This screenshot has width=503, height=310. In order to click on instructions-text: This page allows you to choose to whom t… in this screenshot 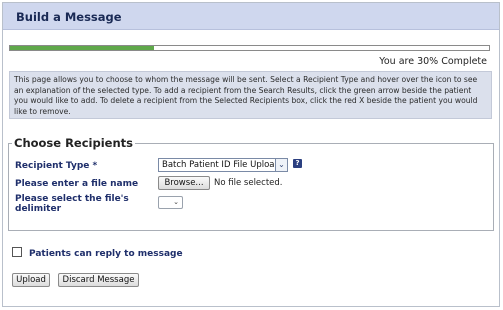, I will do `click(250, 95)`.